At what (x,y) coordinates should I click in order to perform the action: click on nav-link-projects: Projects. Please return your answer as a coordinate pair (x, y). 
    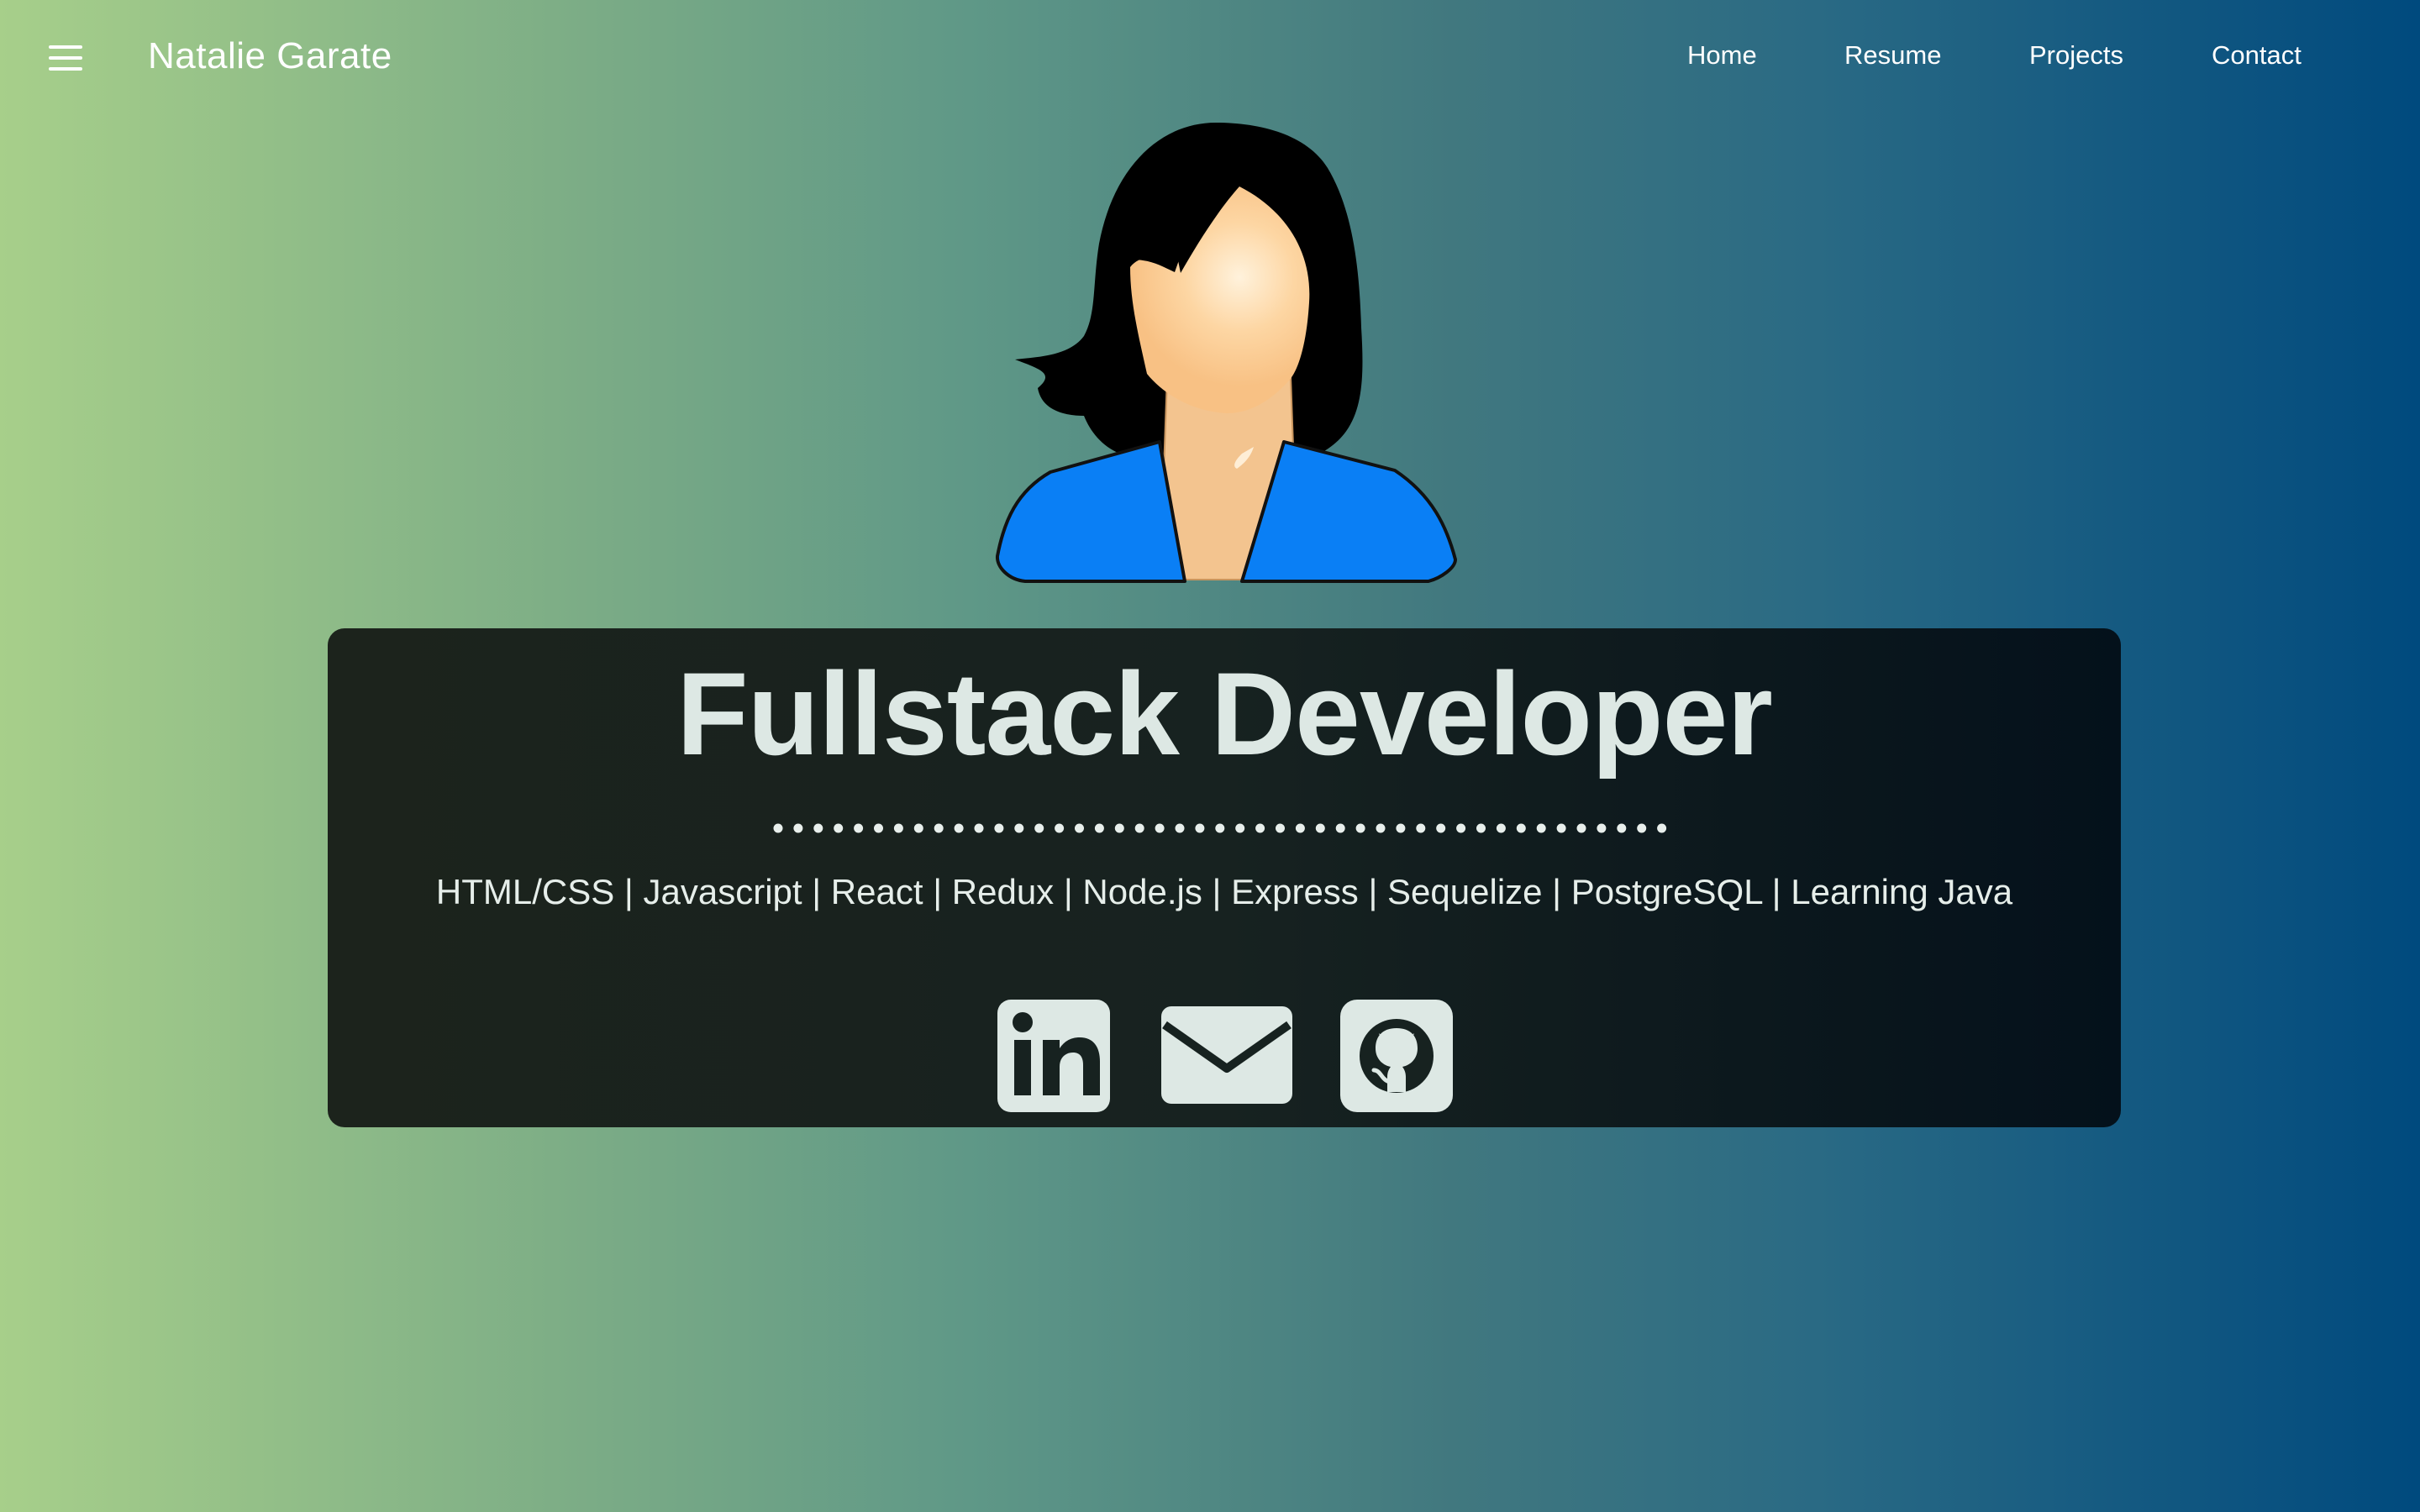
    Looking at the image, I should click on (2076, 55).